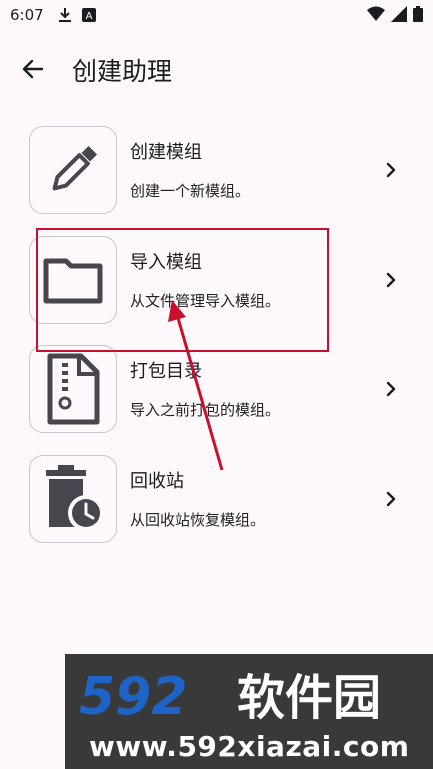 This screenshot has height=769, width=433. I want to click on item-title: 导入模组, so click(166, 262).